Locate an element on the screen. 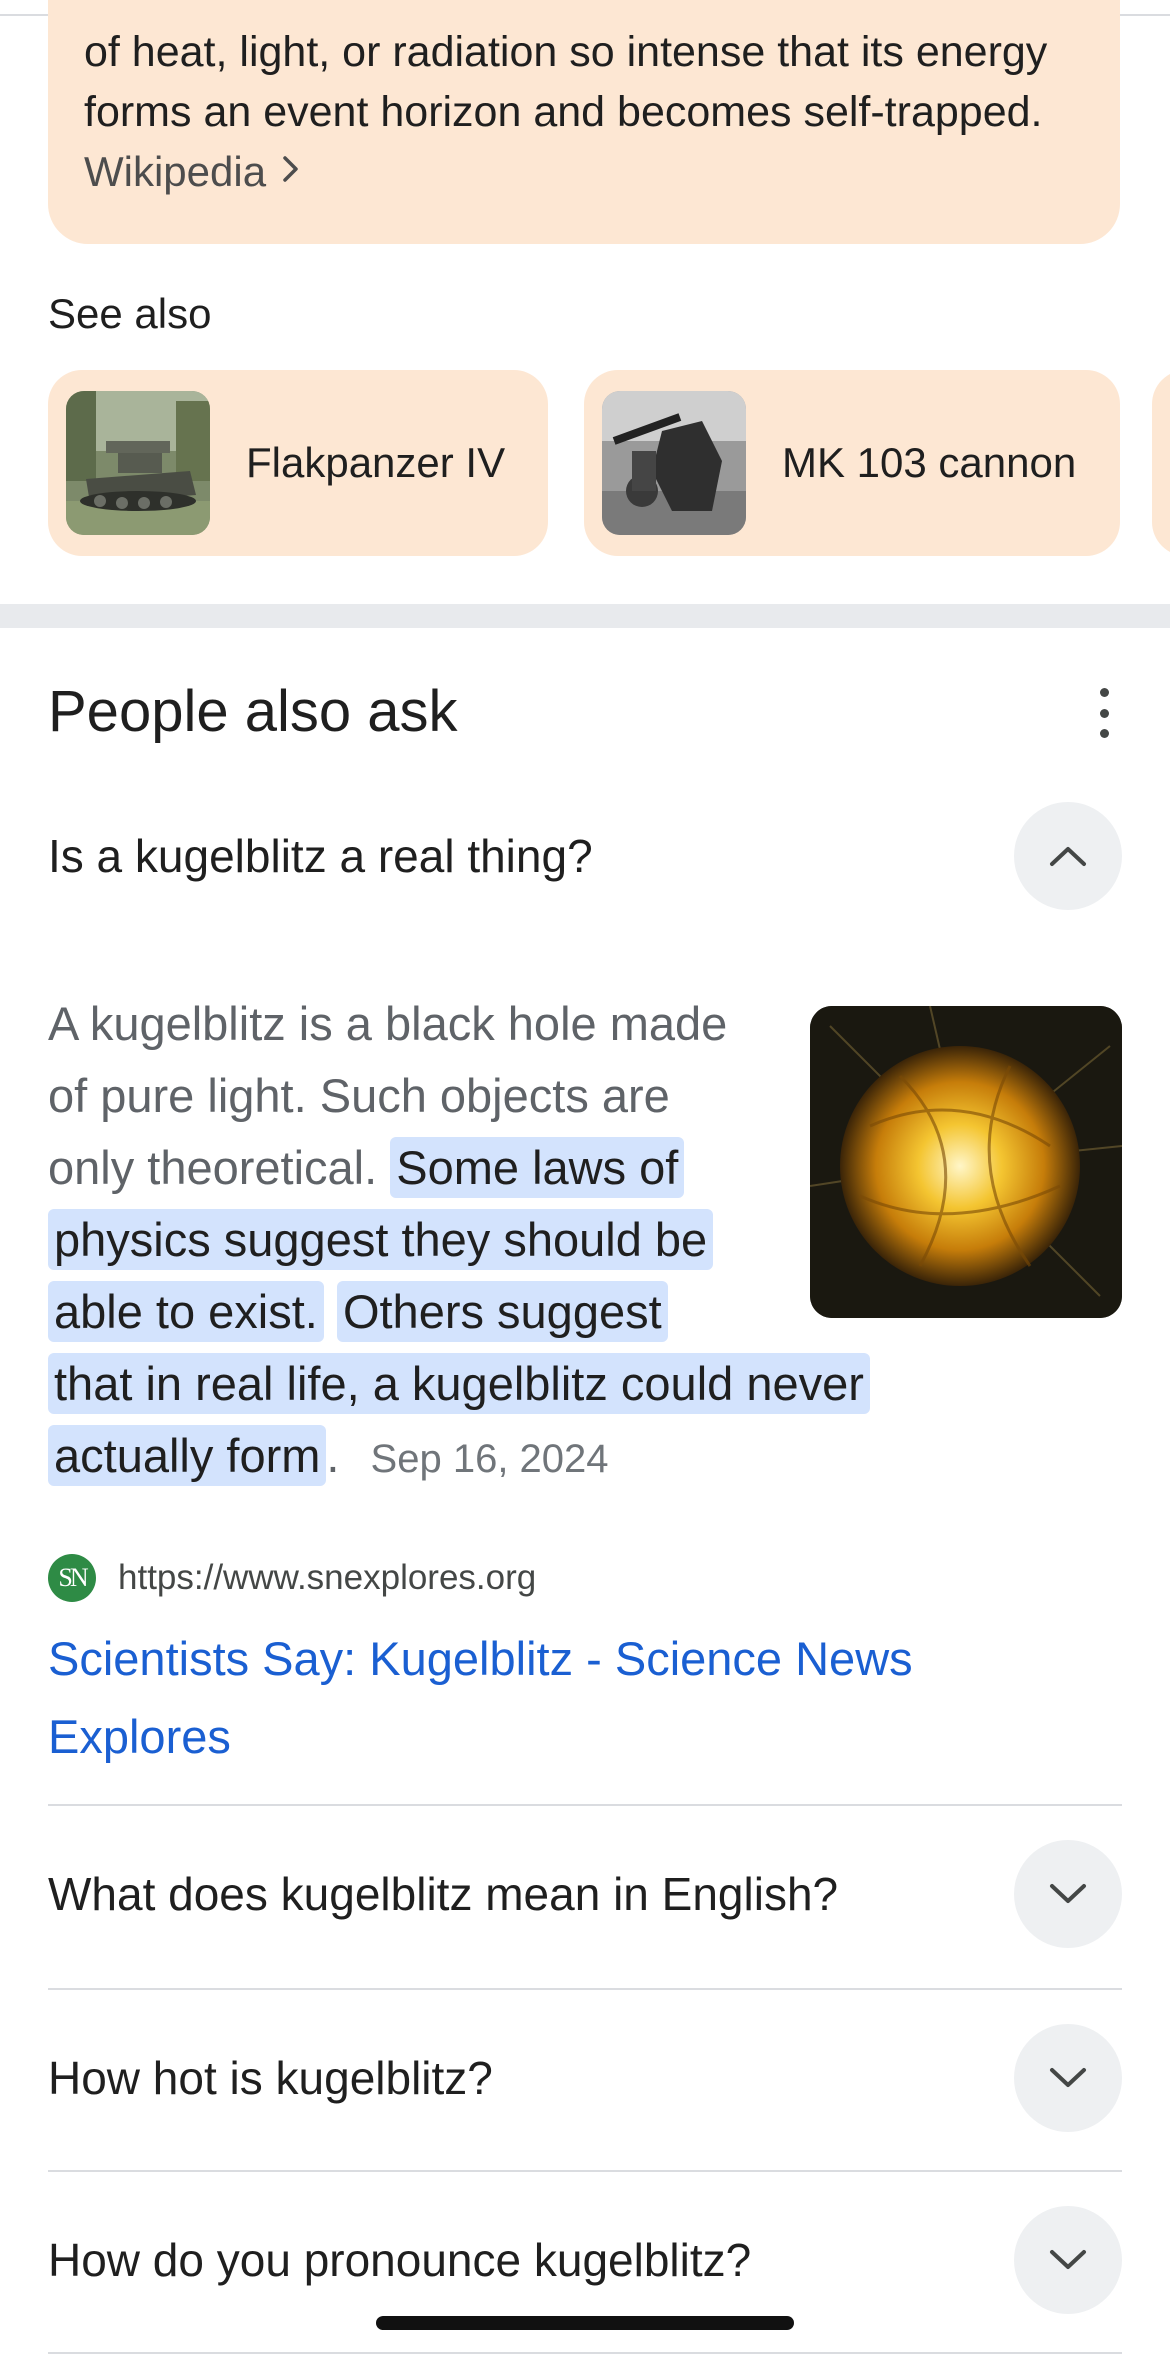  more-options-icon is located at coordinates (1104, 713).